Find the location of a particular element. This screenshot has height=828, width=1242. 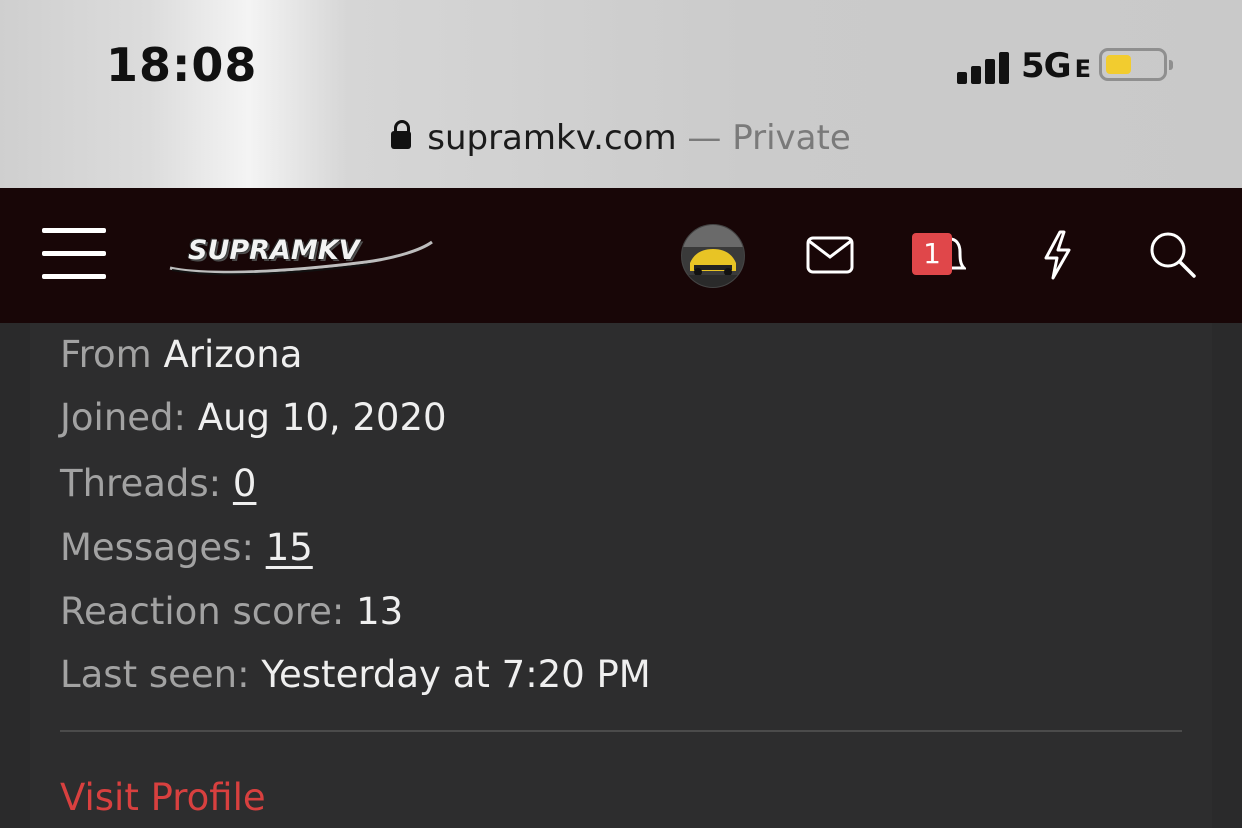

threads-label: Threads: is located at coordinates (141, 483).